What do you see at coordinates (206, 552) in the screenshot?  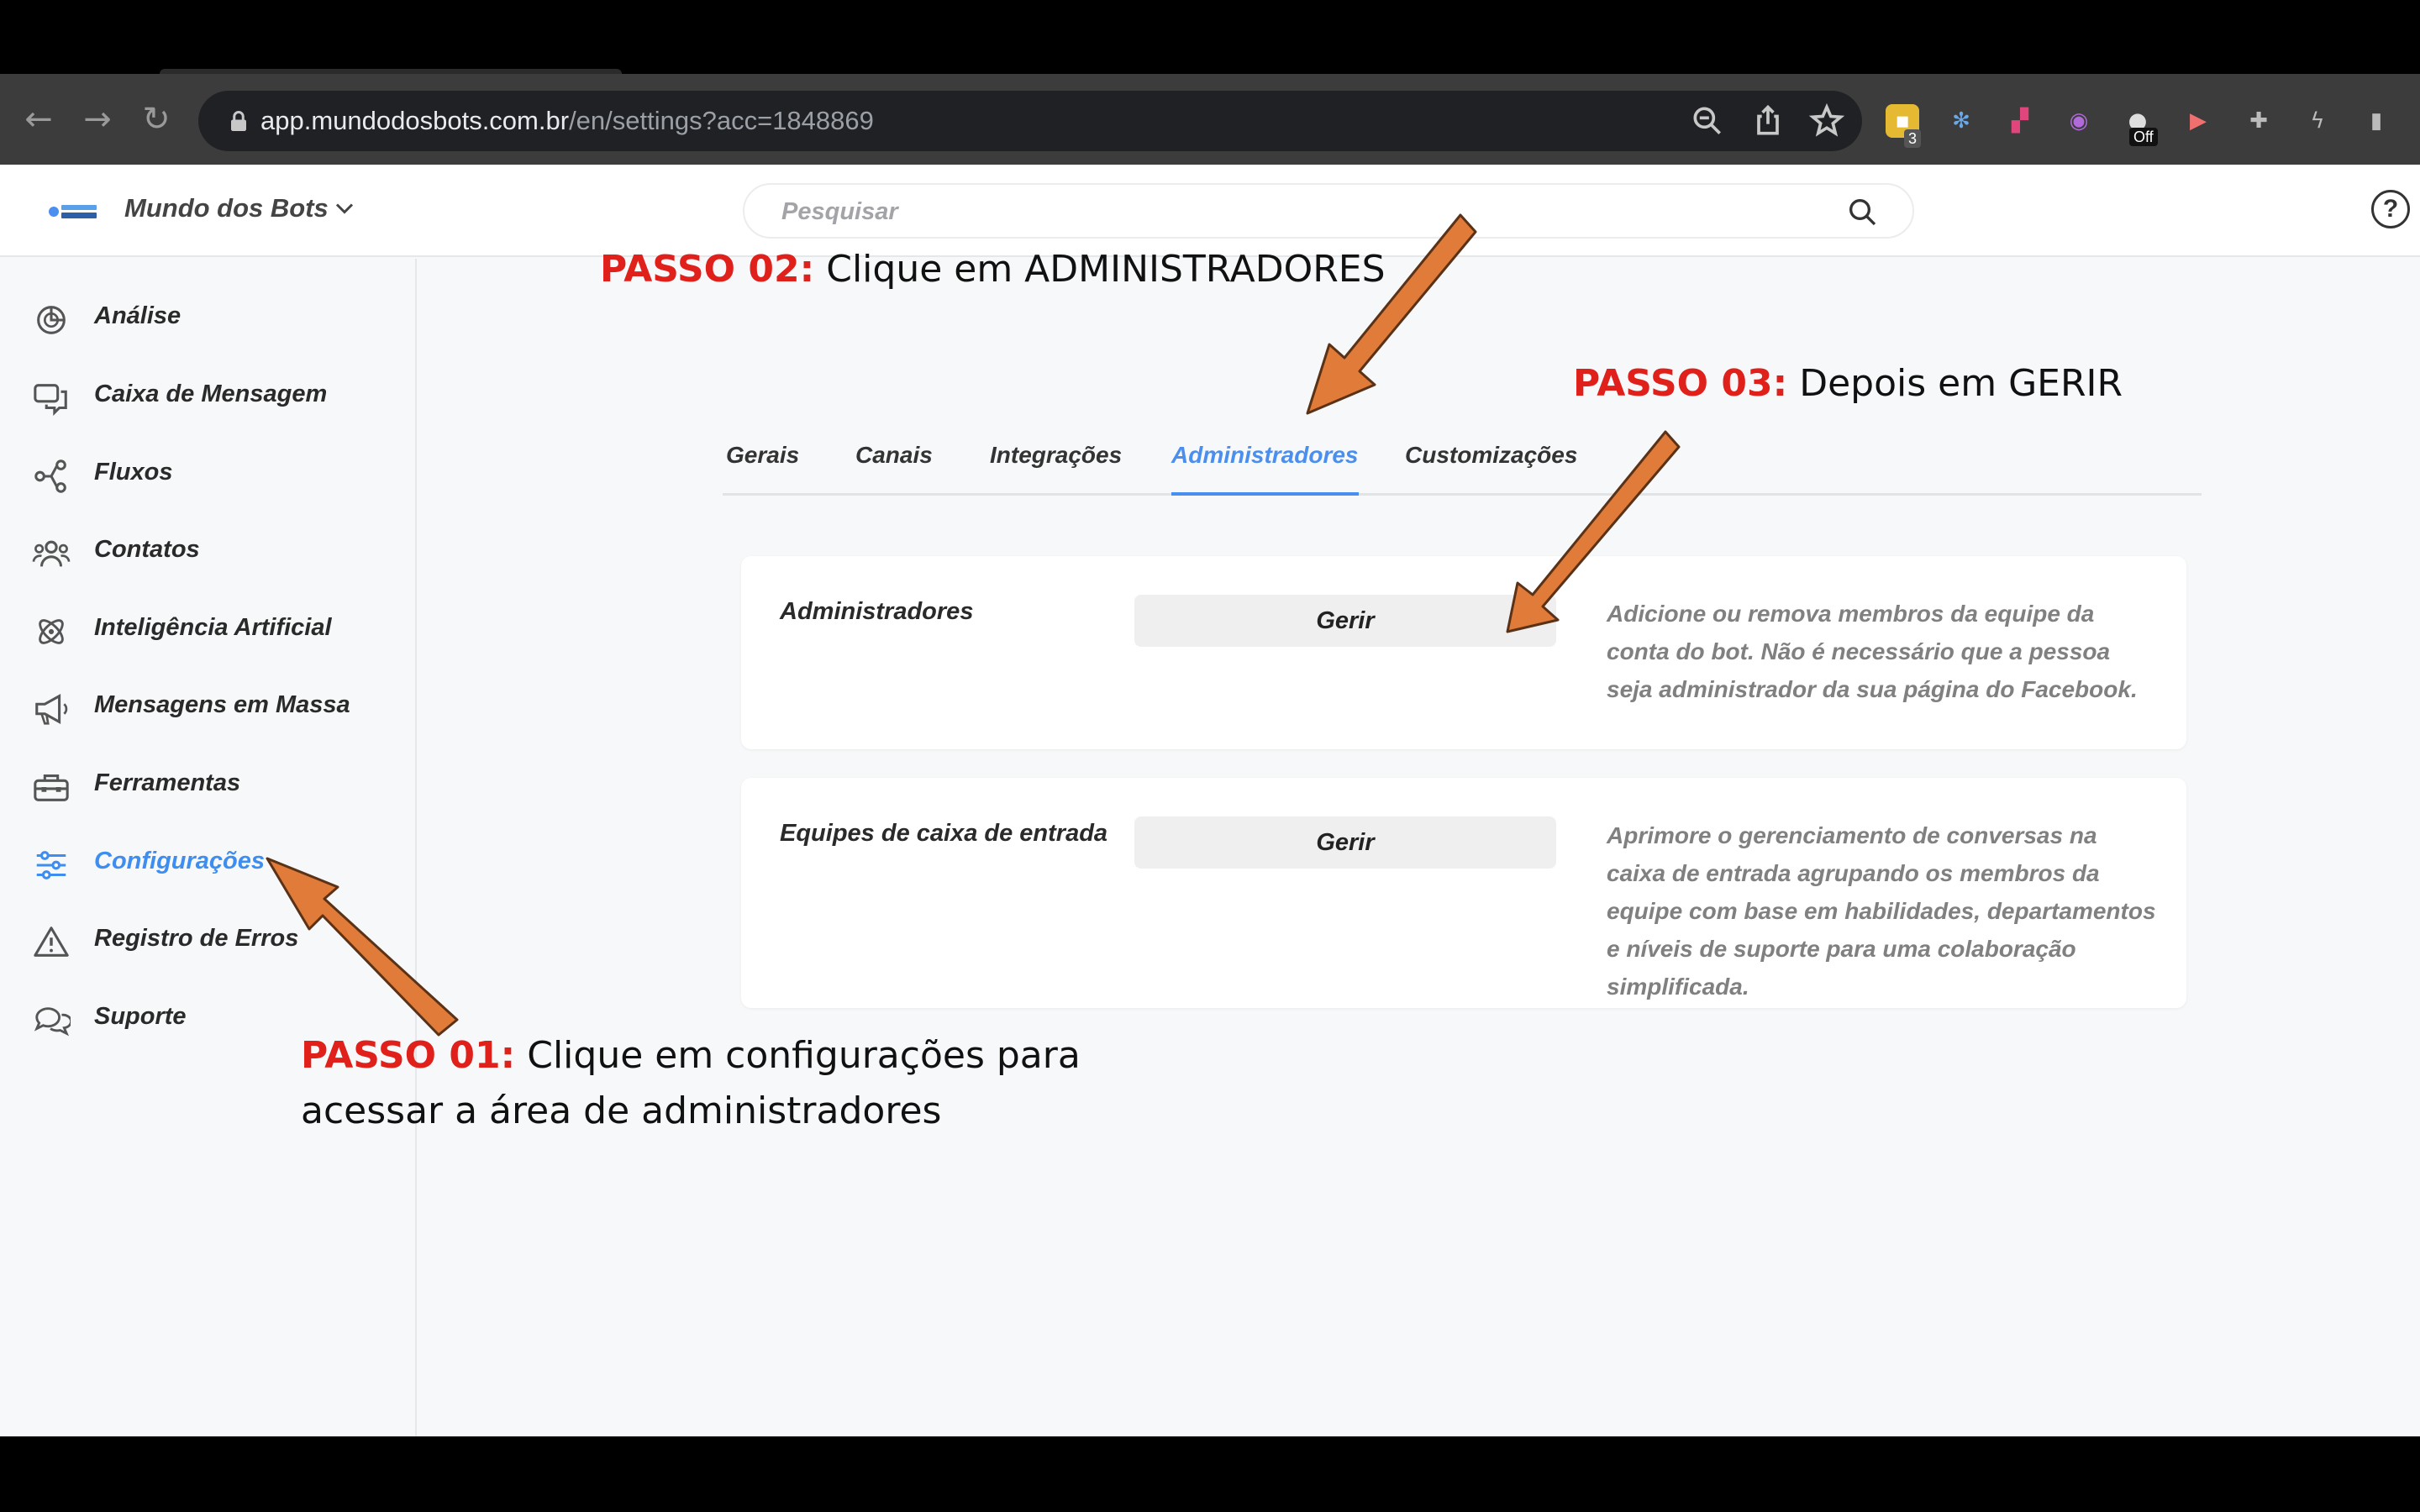 I see `sidebar-item-contatos: Contatos` at bounding box center [206, 552].